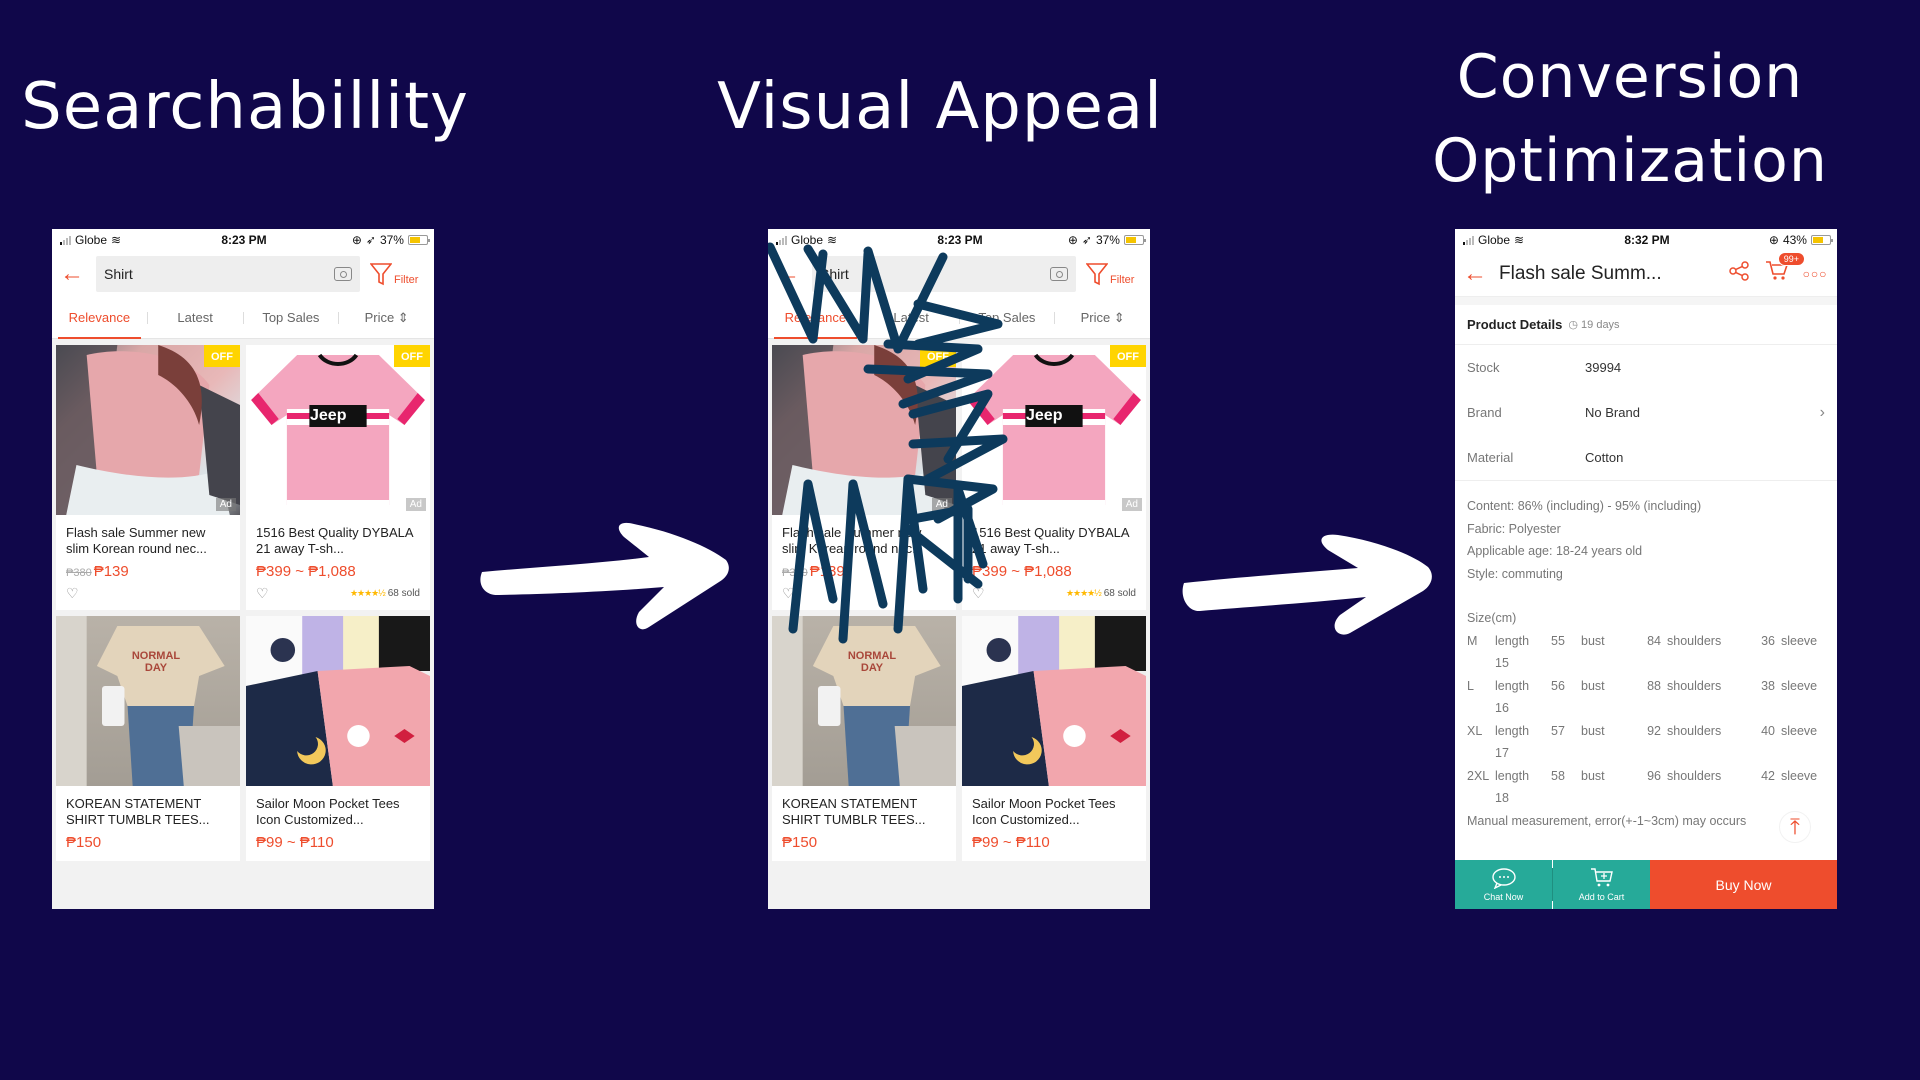 Image resolution: width=1920 pixels, height=1080 pixels. I want to click on listing-age-value: 19 days, so click(1600, 325).